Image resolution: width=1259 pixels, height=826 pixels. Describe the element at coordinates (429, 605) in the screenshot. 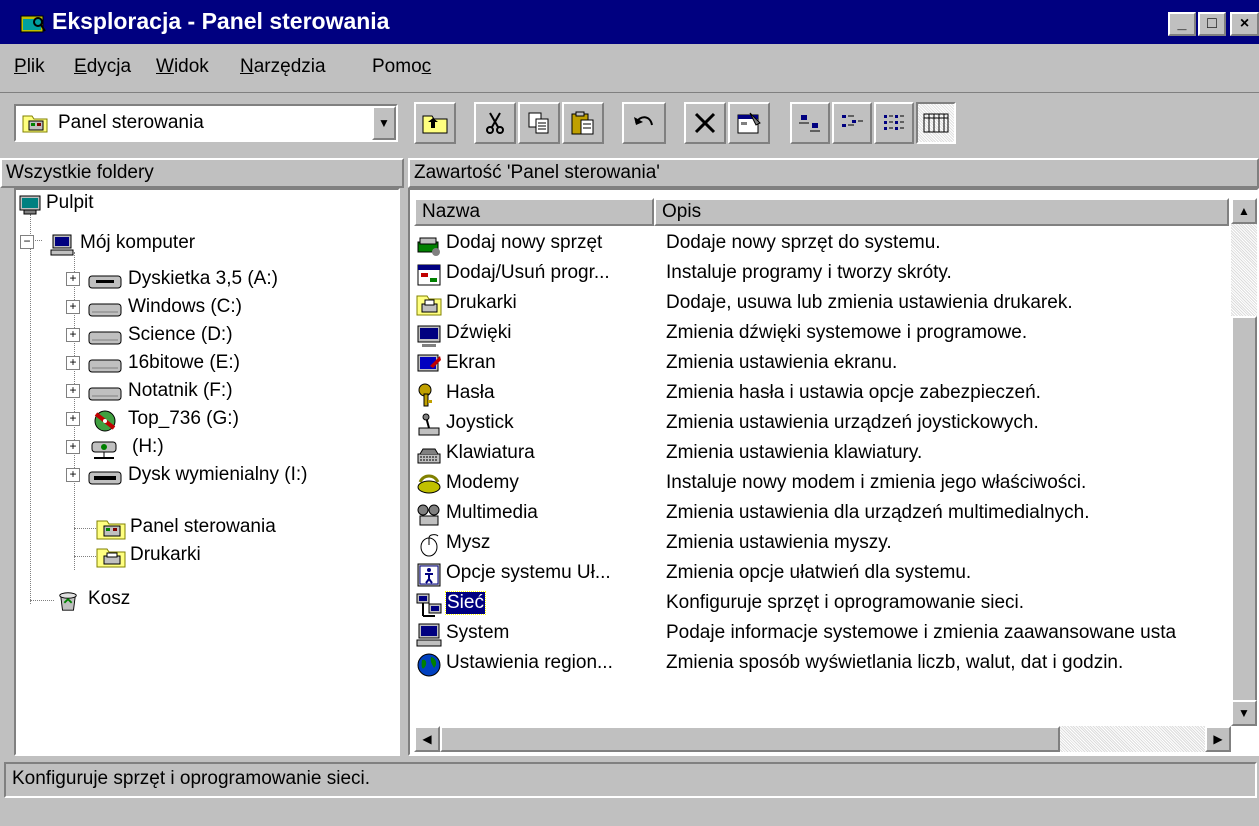

I see `network-icon` at that location.